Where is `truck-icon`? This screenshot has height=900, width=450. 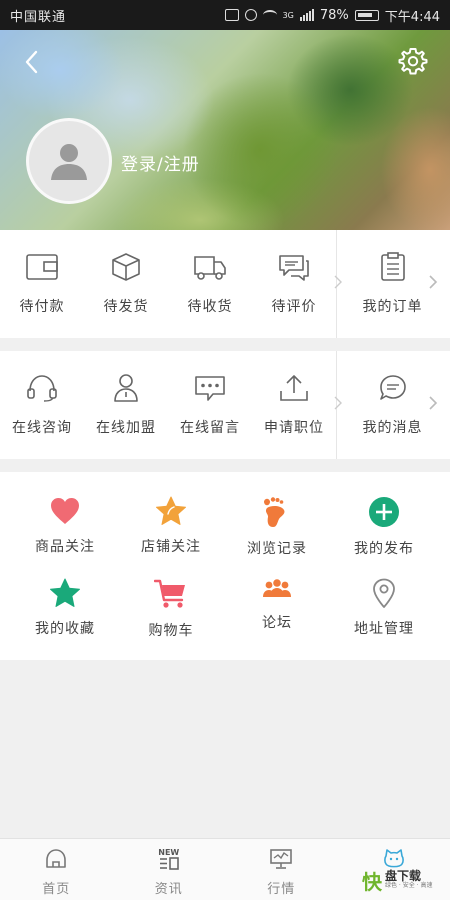 truck-icon is located at coordinates (210, 268).